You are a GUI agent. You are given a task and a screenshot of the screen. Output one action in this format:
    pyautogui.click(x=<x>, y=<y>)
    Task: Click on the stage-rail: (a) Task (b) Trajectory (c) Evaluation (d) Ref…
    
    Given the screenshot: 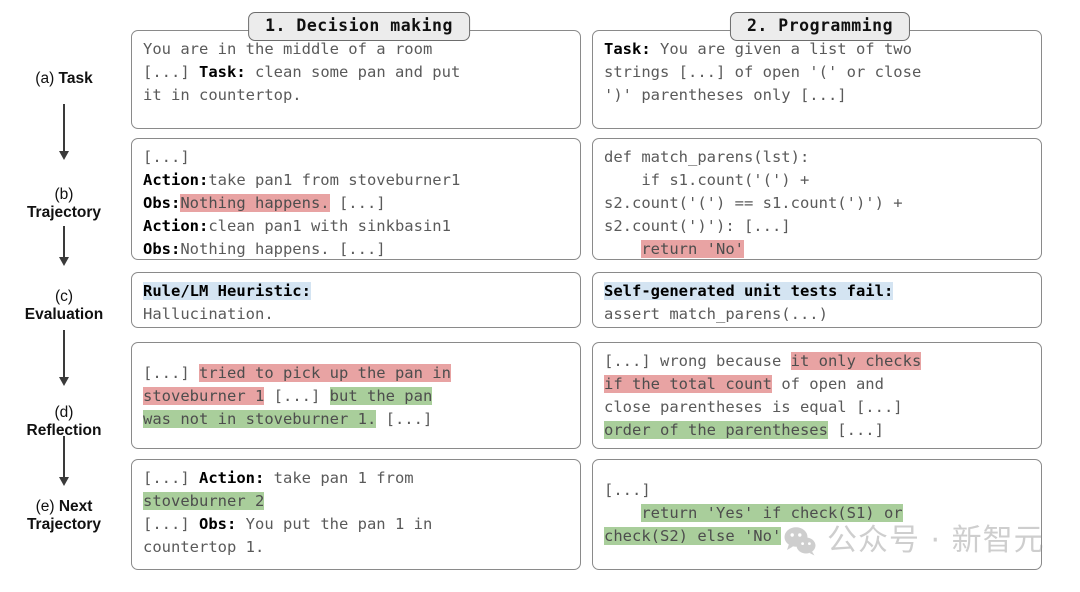 What is the action you would take?
    pyautogui.click(x=64, y=296)
    